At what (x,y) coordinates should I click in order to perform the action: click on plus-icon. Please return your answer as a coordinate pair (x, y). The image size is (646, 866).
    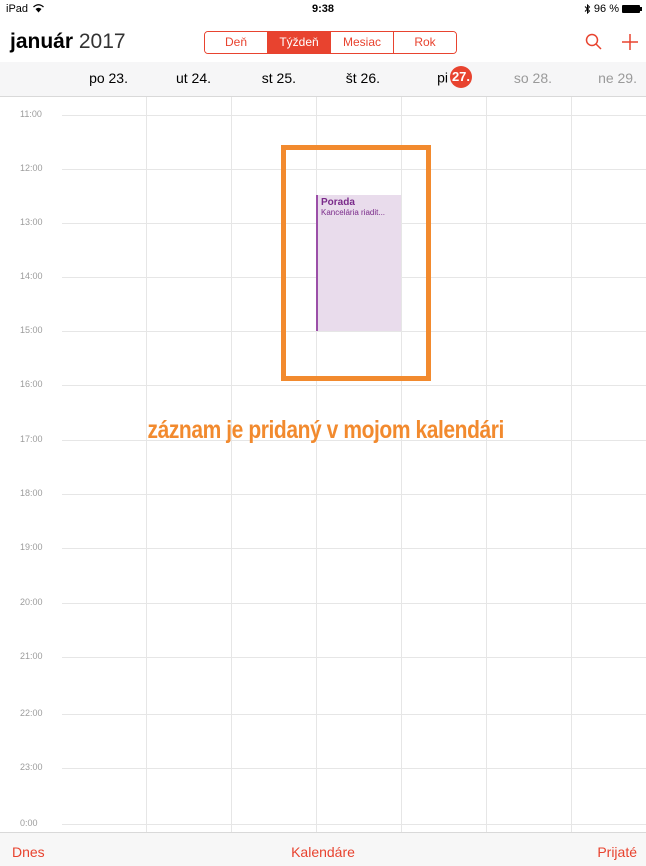
    Looking at the image, I should click on (630, 42).